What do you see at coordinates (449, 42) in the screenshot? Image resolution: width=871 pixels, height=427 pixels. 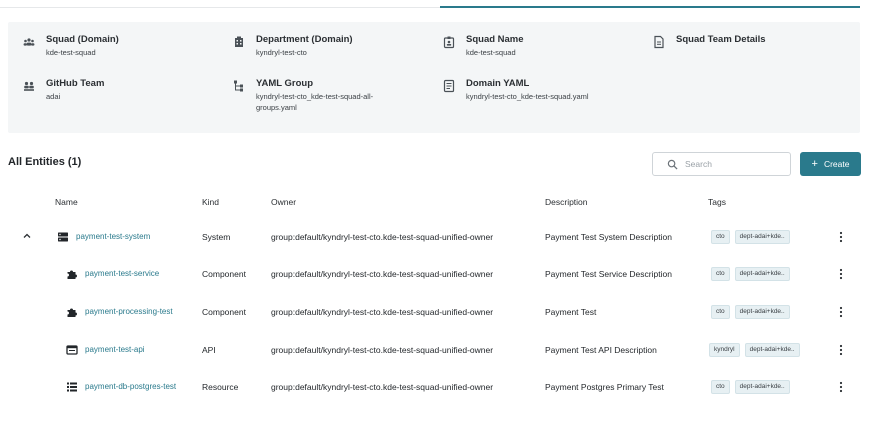 I see `badge-icon` at bounding box center [449, 42].